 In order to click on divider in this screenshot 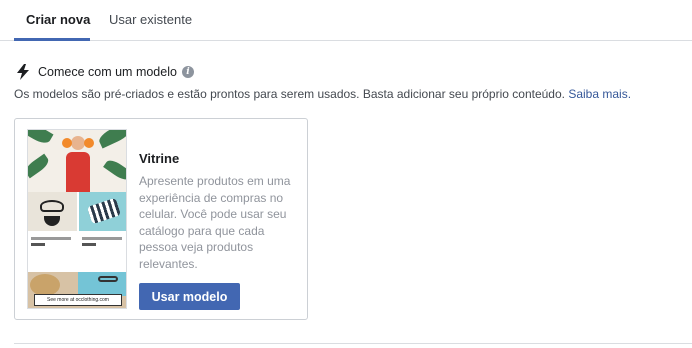, I will do `click(353, 343)`.